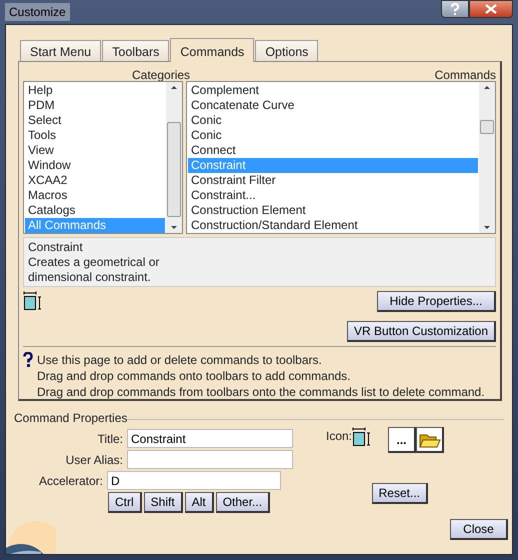 This screenshot has width=518, height=560. I want to click on input-field: D, so click(194, 480).